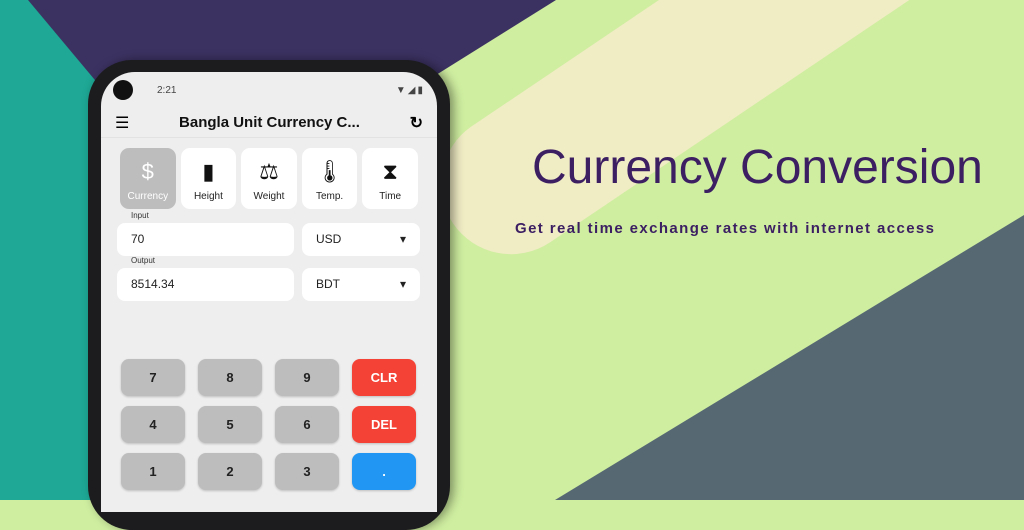 The height and width of the screenshot is (530, 1024). I want to click on input-field: Input 70, so click(205, 233).